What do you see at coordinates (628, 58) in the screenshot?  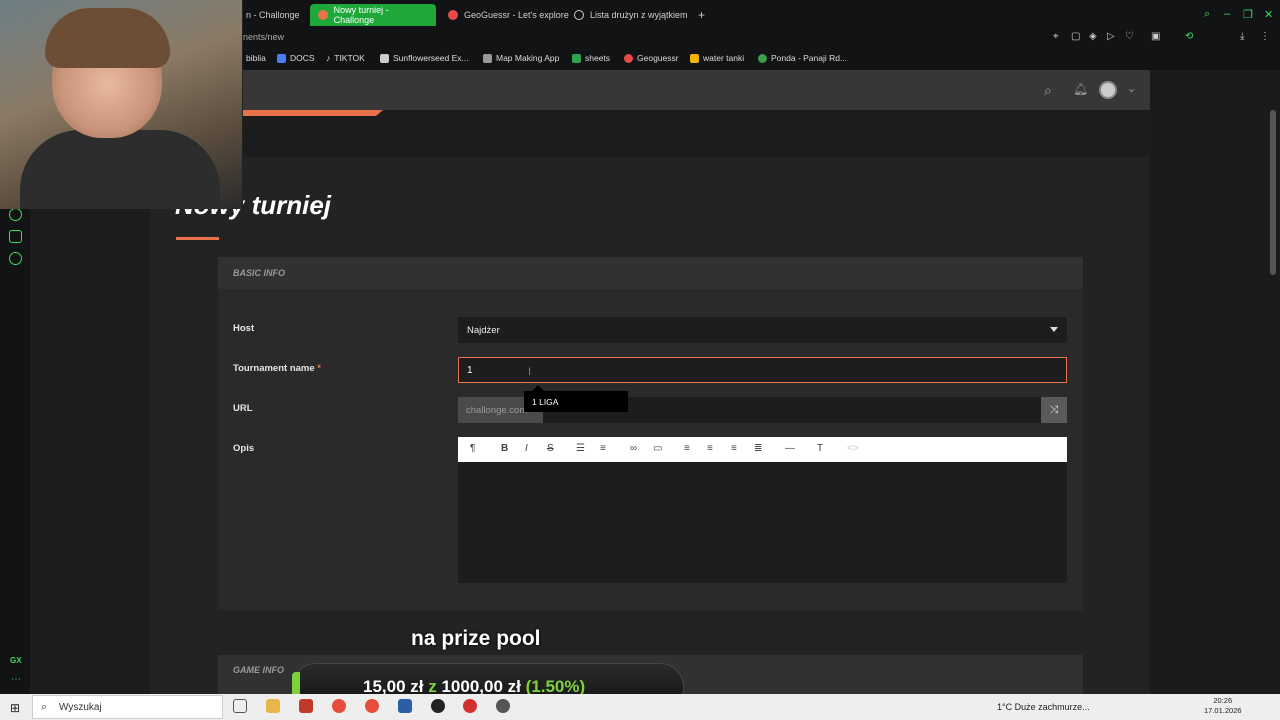 I see `location-pin-icon` at bounding box center [628, 58].